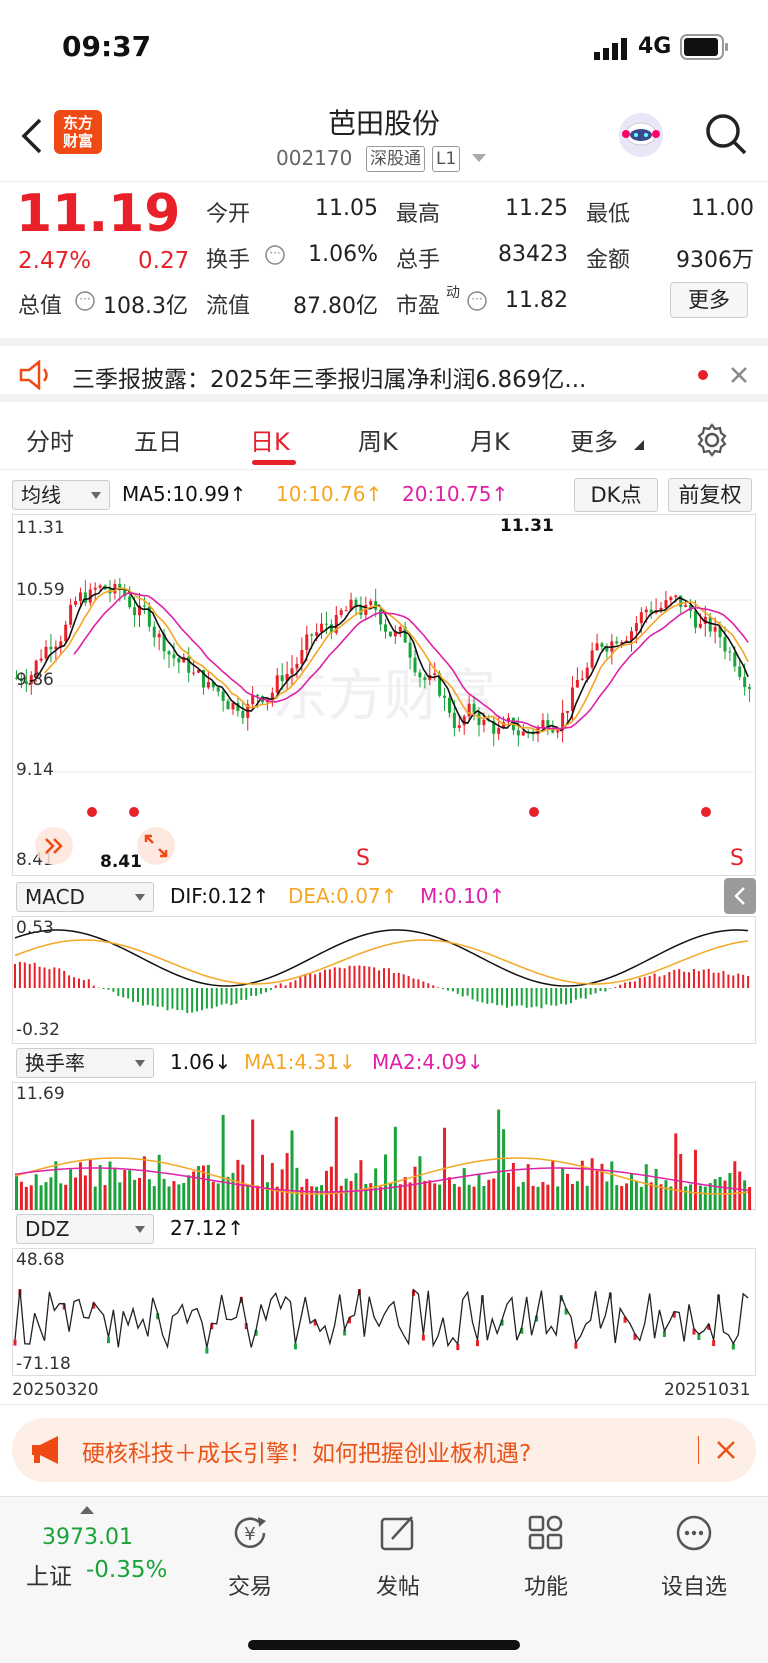 This screenshot has height=1663, width=768. What do you see at coordinates (220, 896) in the screenshot?
I see `dif-value: DIF:0.12↑` at bounding box center [220, 896].